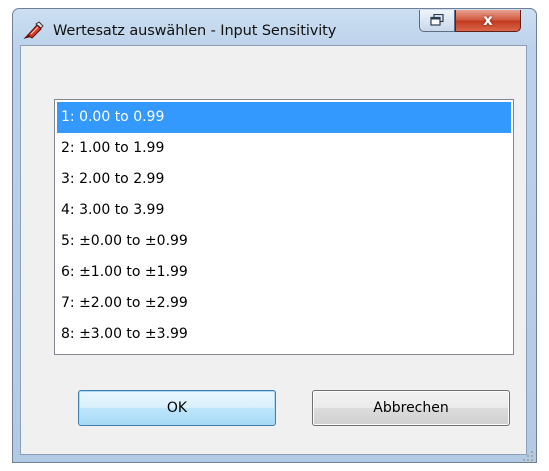  Describe the element at coordinates (284, 303) in the screenshot. I see `list-item-7: 7: ±2.00 to ±2.99` at that location.